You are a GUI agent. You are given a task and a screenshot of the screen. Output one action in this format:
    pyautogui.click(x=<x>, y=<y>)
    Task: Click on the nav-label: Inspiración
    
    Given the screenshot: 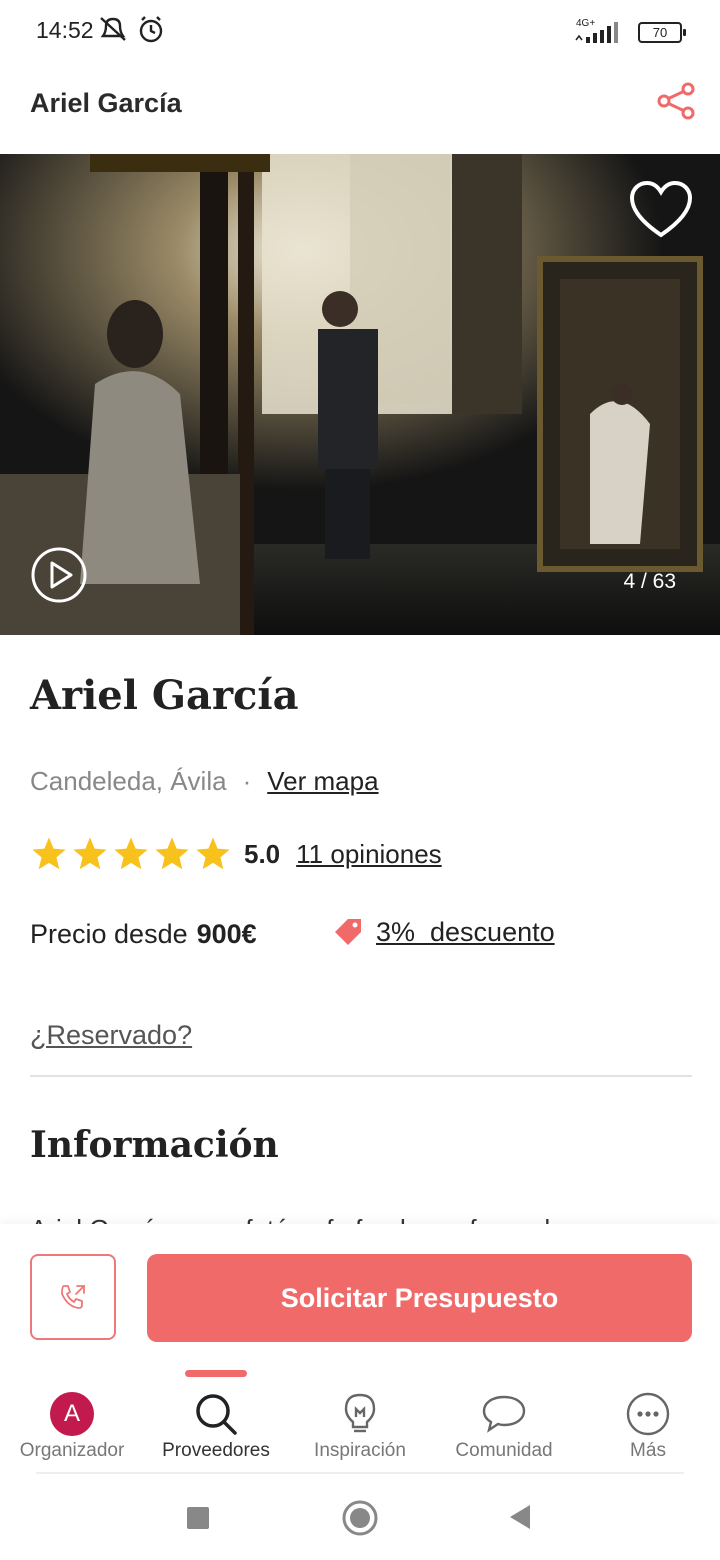 What is the action you would take?
    pyautogui.click(x=360, y=1450)
    